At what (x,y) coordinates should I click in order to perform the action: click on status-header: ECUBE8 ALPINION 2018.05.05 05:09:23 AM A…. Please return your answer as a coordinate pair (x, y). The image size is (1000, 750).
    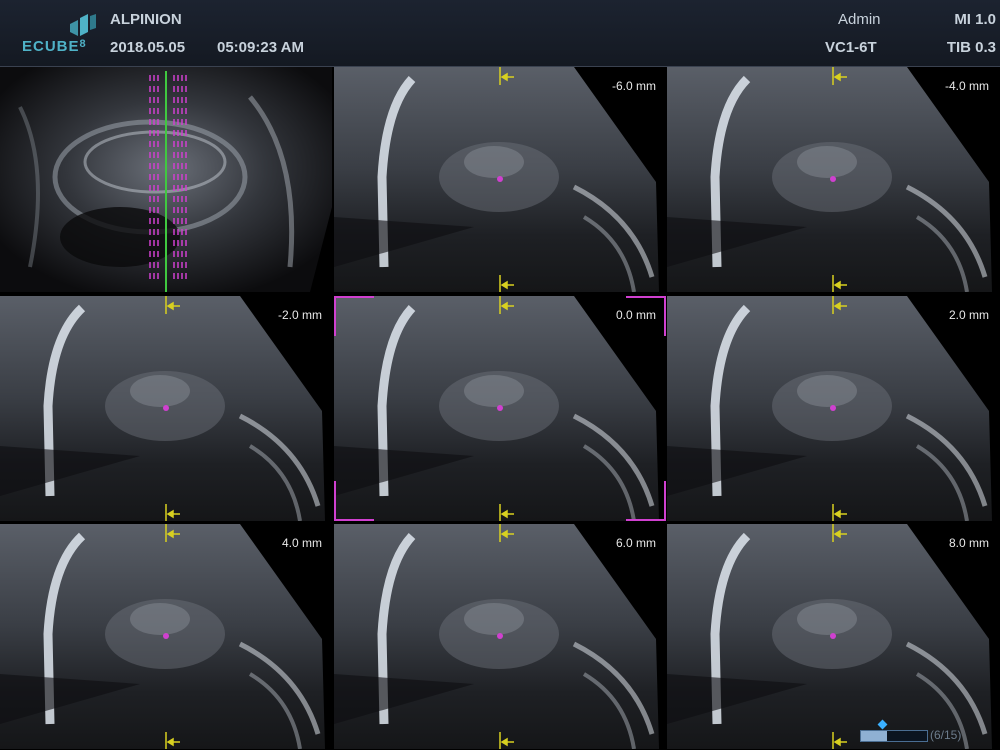
    Looking at the image, I should click on (500, 33).